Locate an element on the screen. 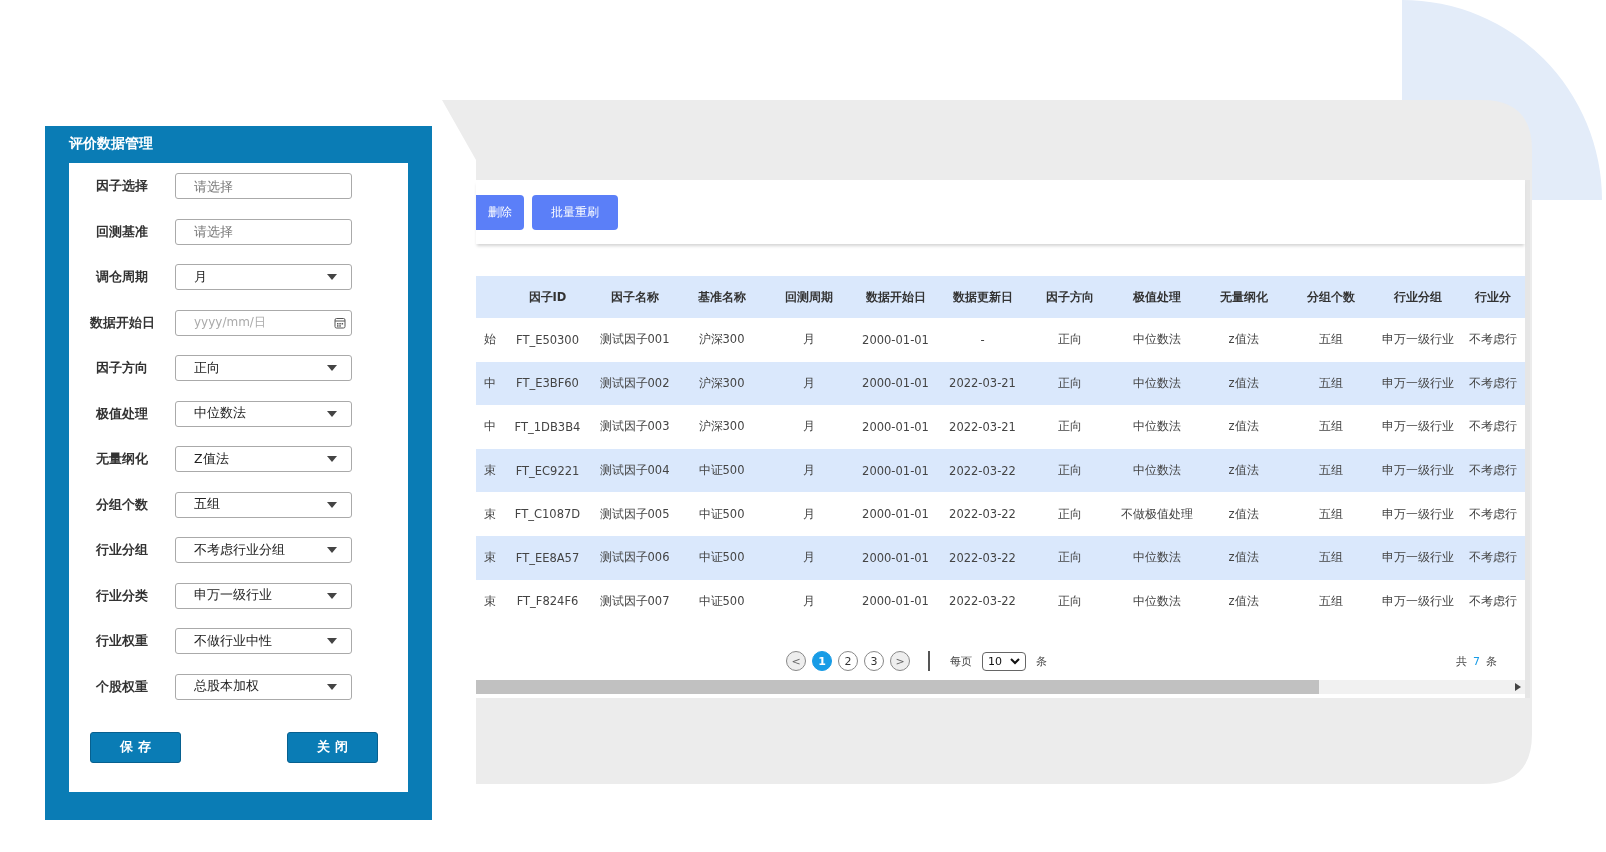 The height and width of the screenshot is (852, 1606). dropdown: 五组 is located at coordinates (263, 504).